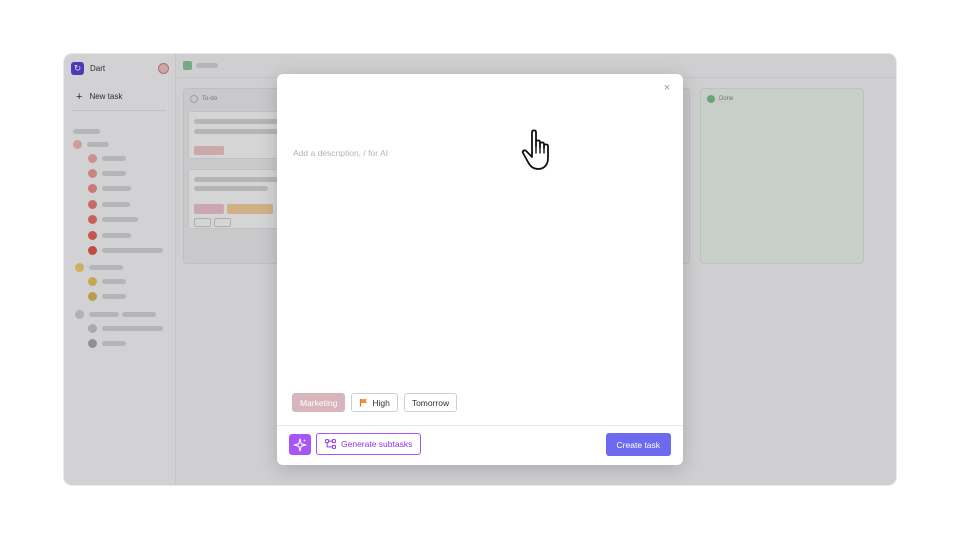 The width and height of the screenshot is (960, 540). What do you see at coordinates (667, 88) in the screenshot?
I see `close-icon: ×` at bounding box center [667, 88].